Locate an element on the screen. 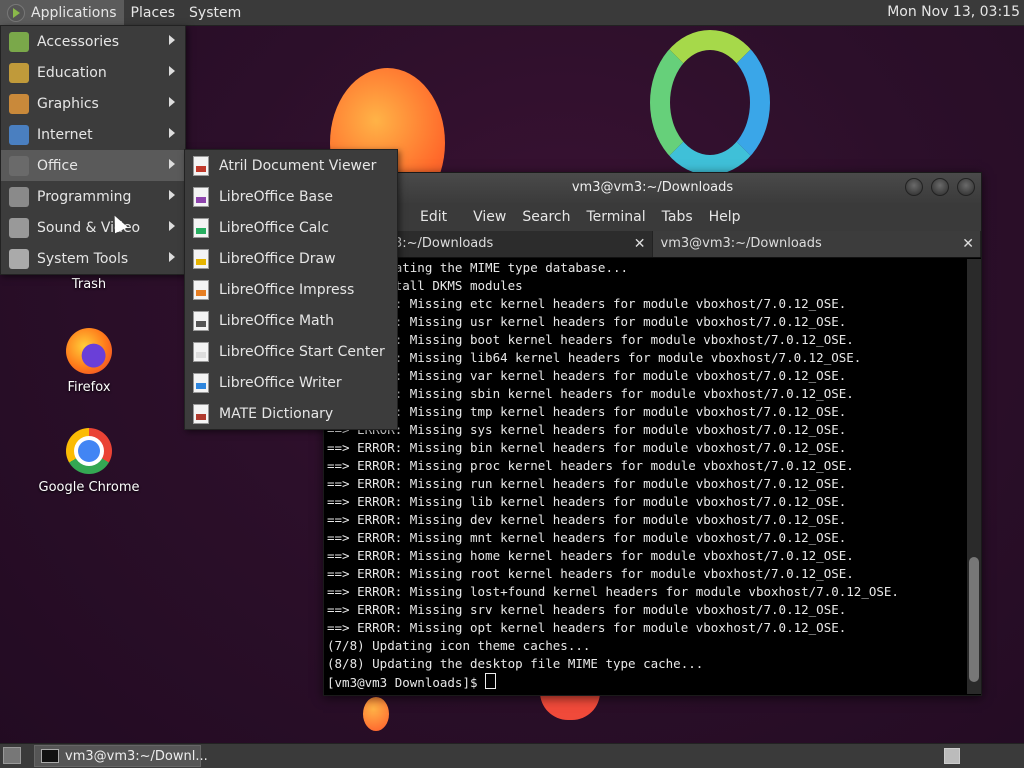  submenu-item-mate-dictionary: MATE Dictionary is located at coordinates (291, 413).